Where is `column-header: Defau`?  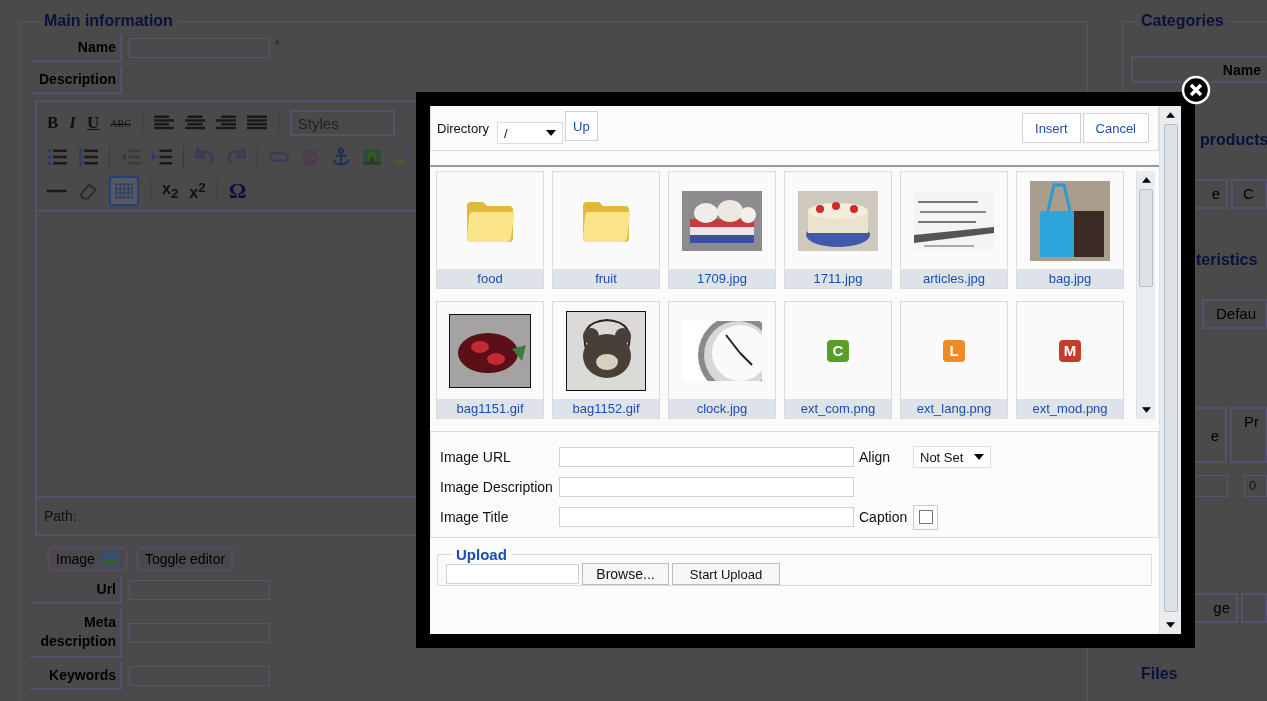 column-header: Defau is located at coordinates (1234, 314).